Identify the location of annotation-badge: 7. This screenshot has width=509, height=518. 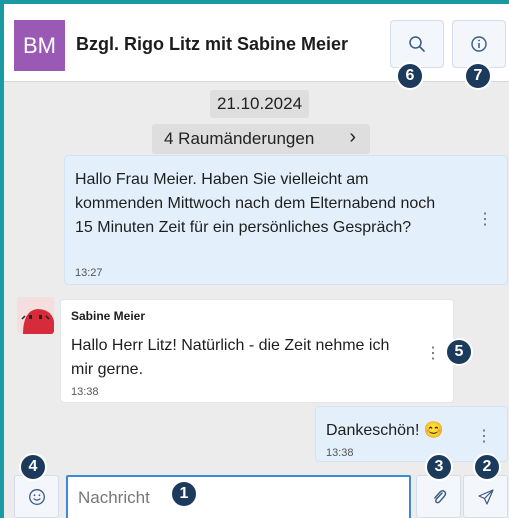
(478, 76).